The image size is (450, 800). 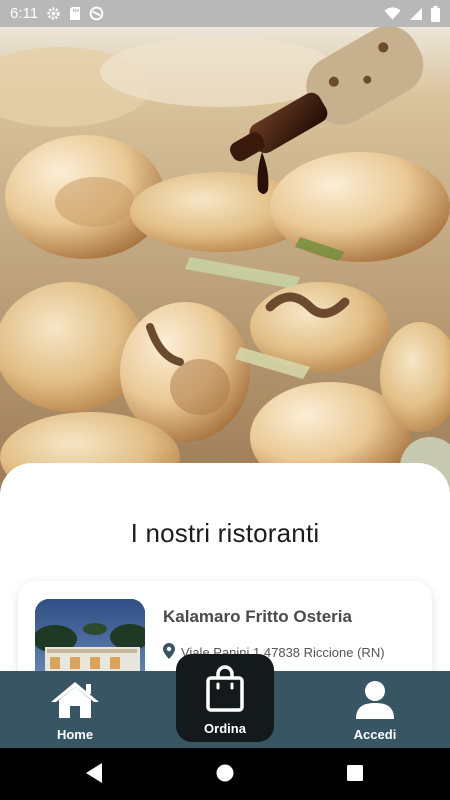 What do you see at coordinates (94, 775) in the screenshot?
I see `back-icon` at bounding box center [94, 775].